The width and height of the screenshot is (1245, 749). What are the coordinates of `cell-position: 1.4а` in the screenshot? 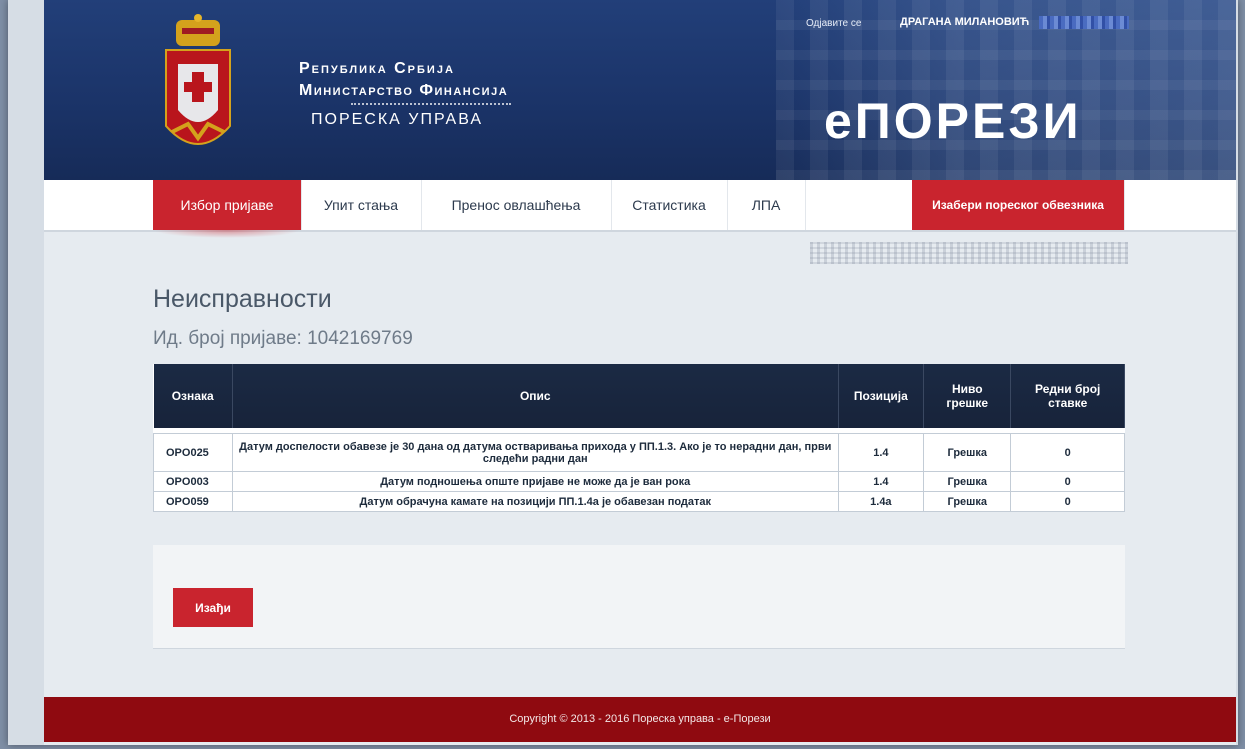 It's located at (881, 501).